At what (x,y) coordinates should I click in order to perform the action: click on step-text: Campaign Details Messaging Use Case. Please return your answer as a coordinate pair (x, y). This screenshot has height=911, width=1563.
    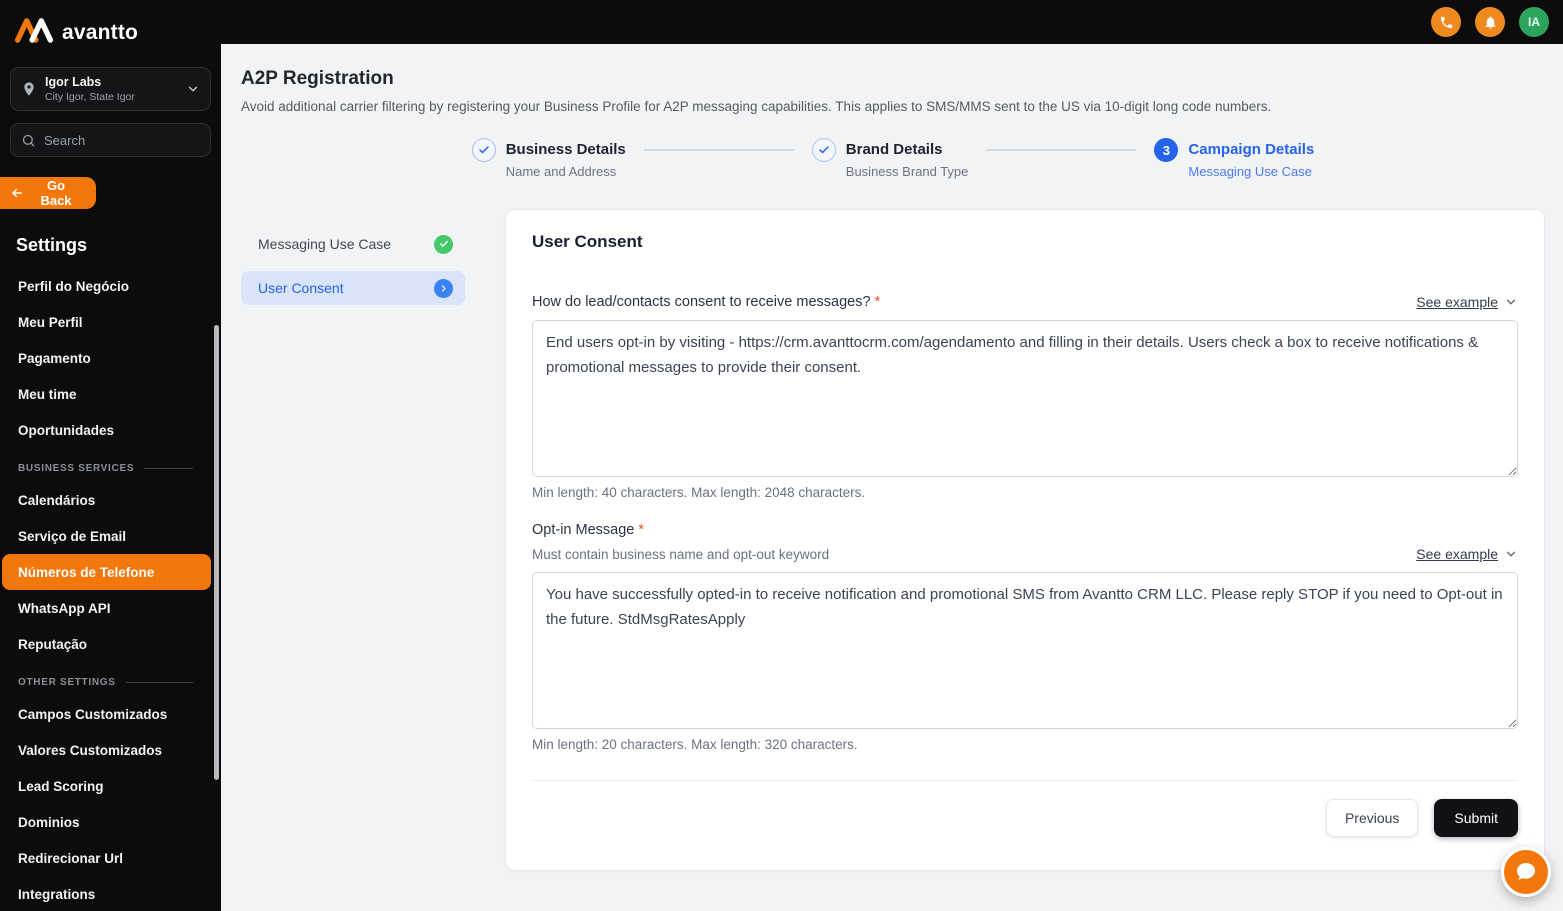
    Looking at the image, I should click on (1251, 158).